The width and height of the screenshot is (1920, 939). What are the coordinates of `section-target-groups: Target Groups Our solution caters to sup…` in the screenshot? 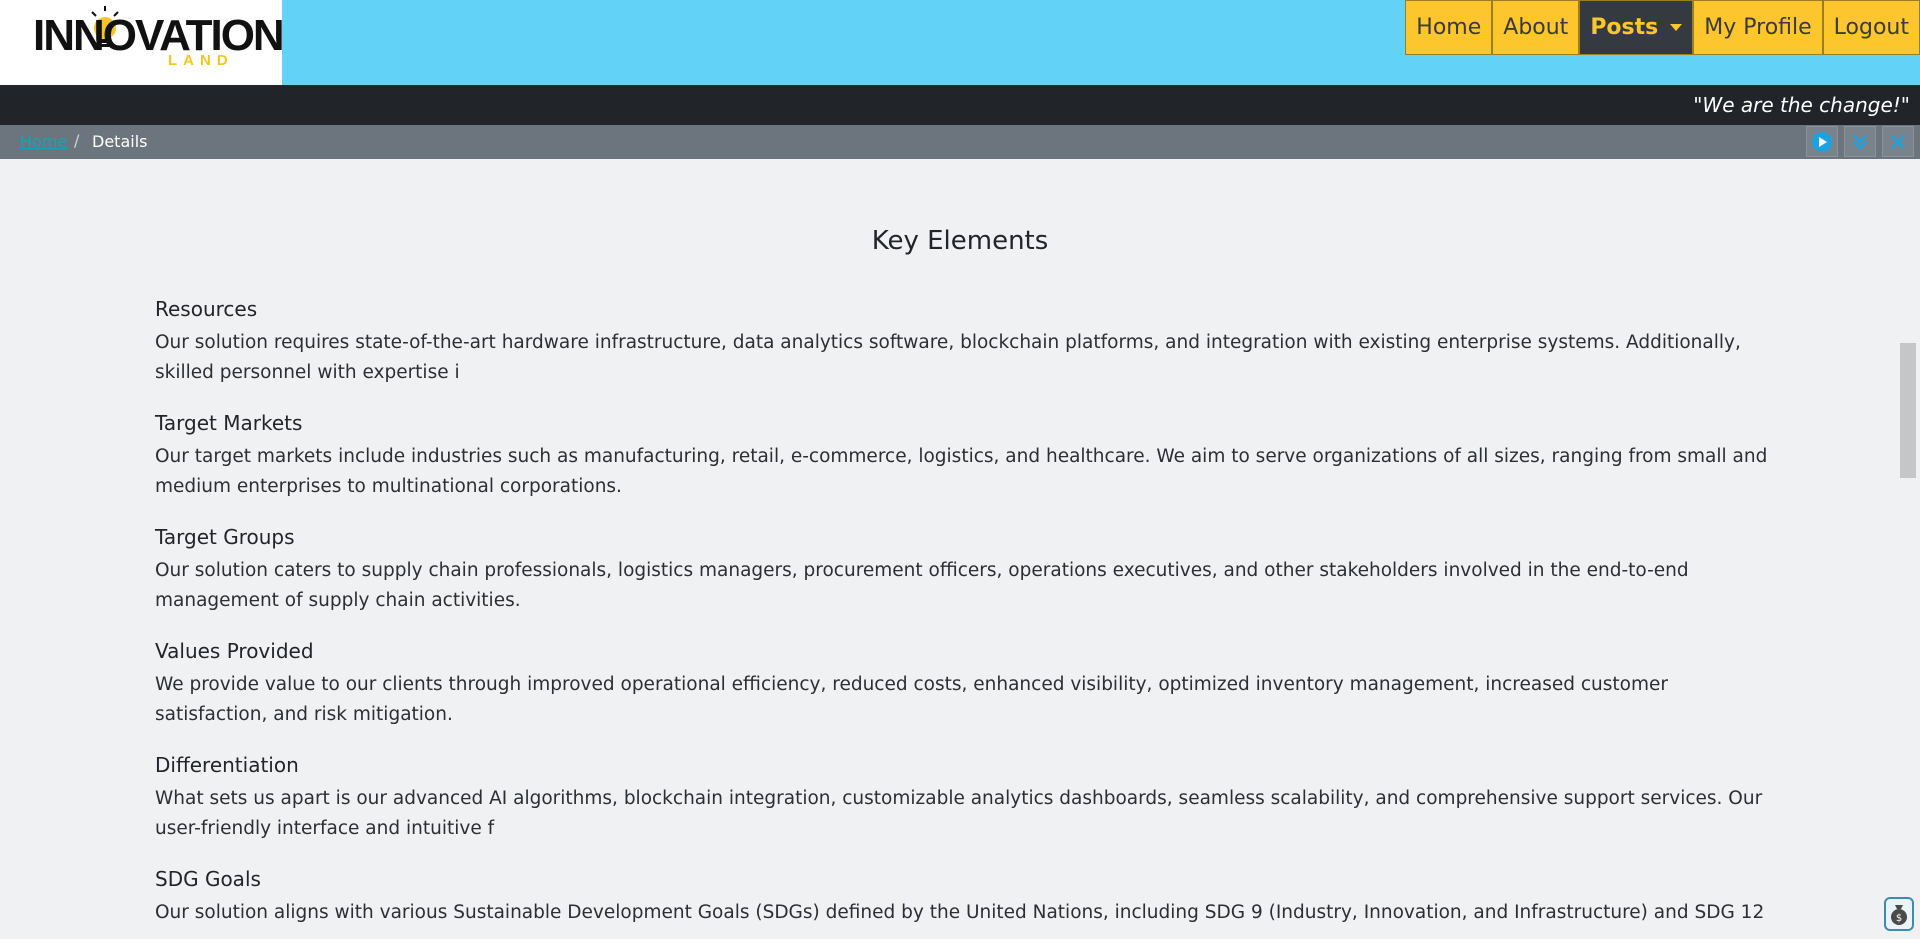 It's located at (965, 570).